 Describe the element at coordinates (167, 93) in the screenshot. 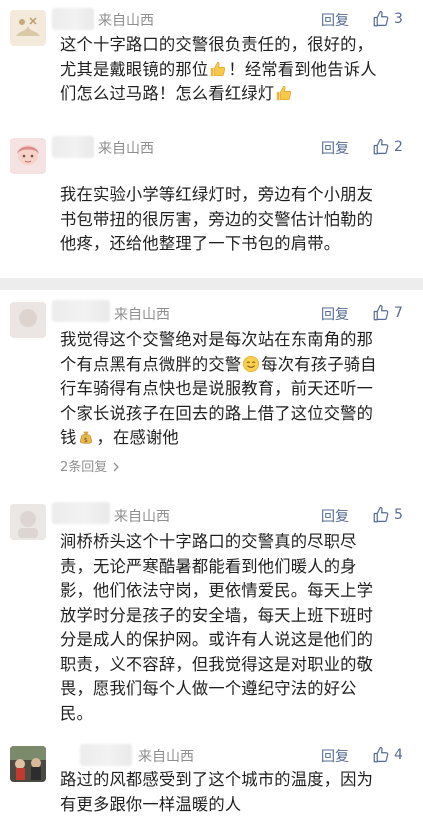

I see `comment-line: 们怎么过马路！怎么看红绿灯` at that location.